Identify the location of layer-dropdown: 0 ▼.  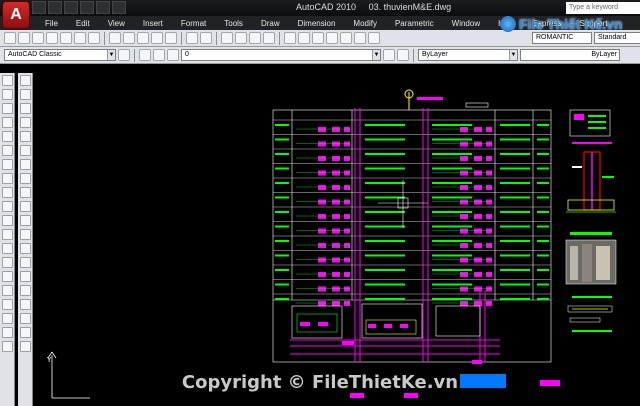
(281, 55).